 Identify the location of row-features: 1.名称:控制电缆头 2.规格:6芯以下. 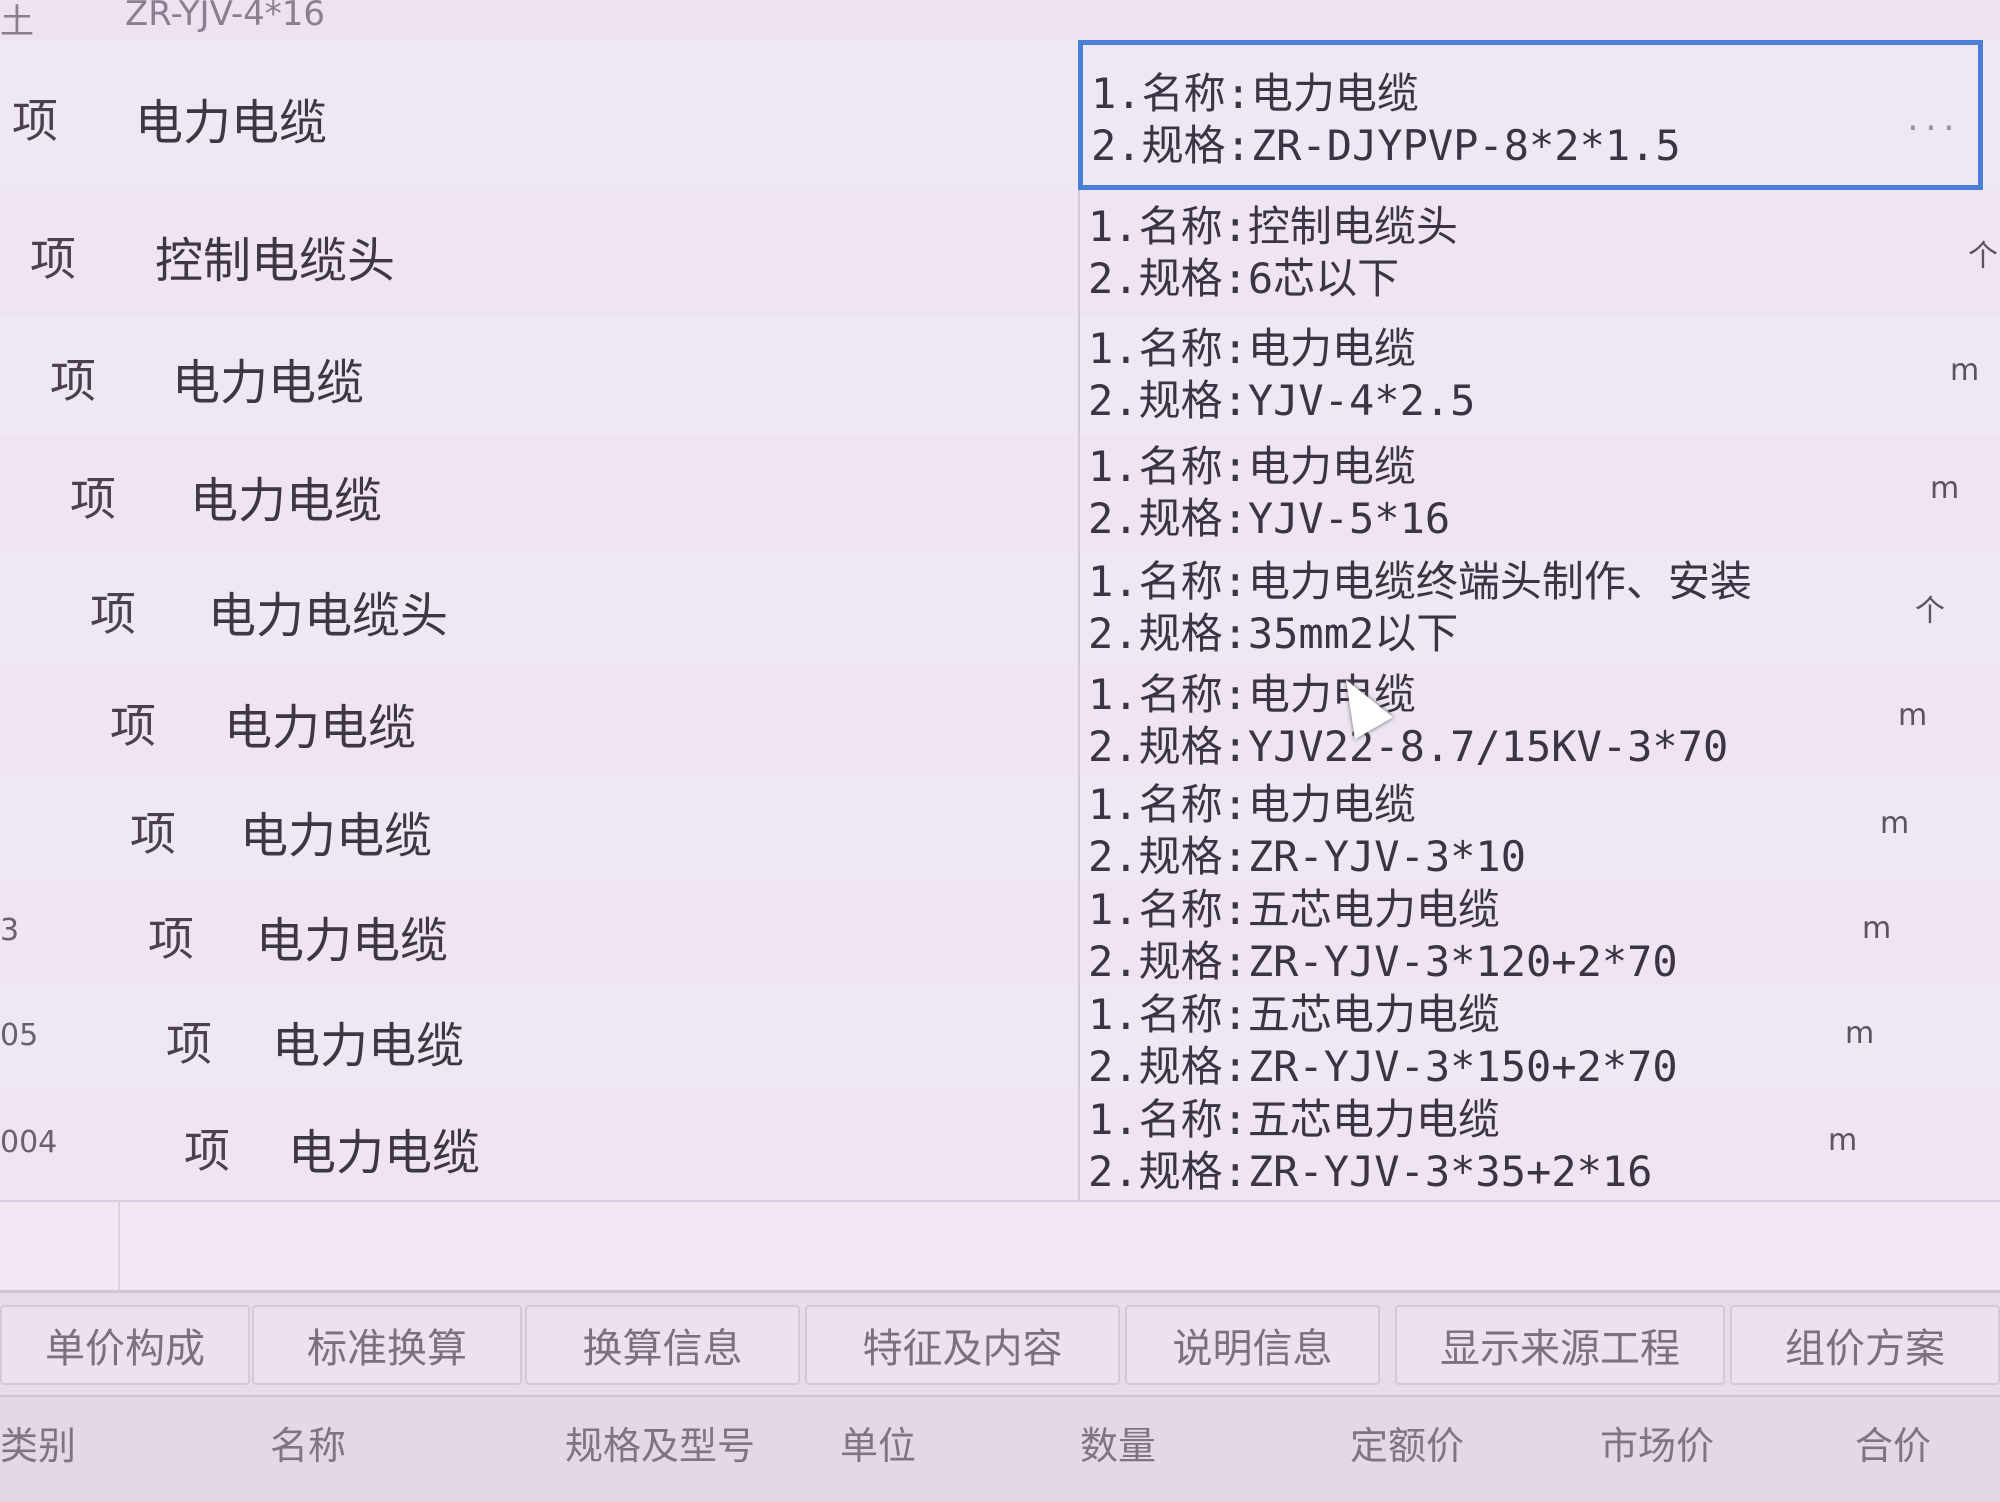
(1530, 252).